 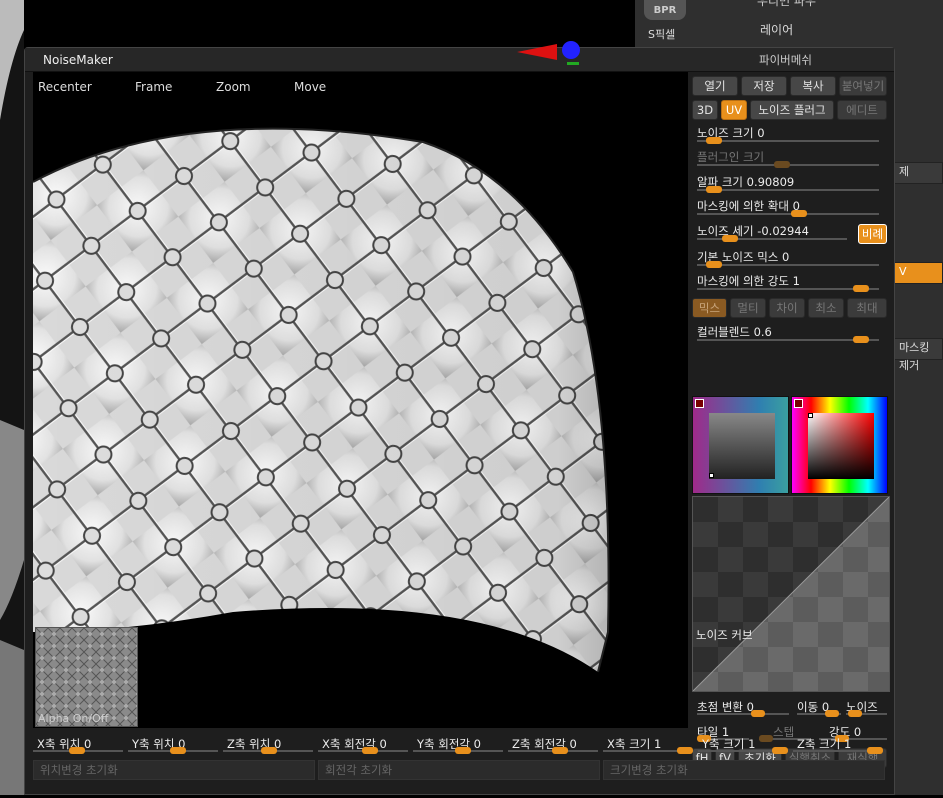 I want to click on ratio-button: 비례, so click(x=872, y=234).